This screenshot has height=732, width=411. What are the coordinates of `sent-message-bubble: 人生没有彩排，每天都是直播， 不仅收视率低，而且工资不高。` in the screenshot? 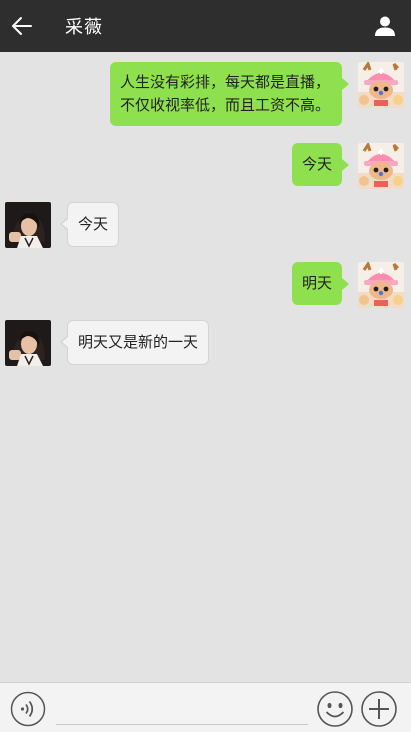 It's located at (229, 94).